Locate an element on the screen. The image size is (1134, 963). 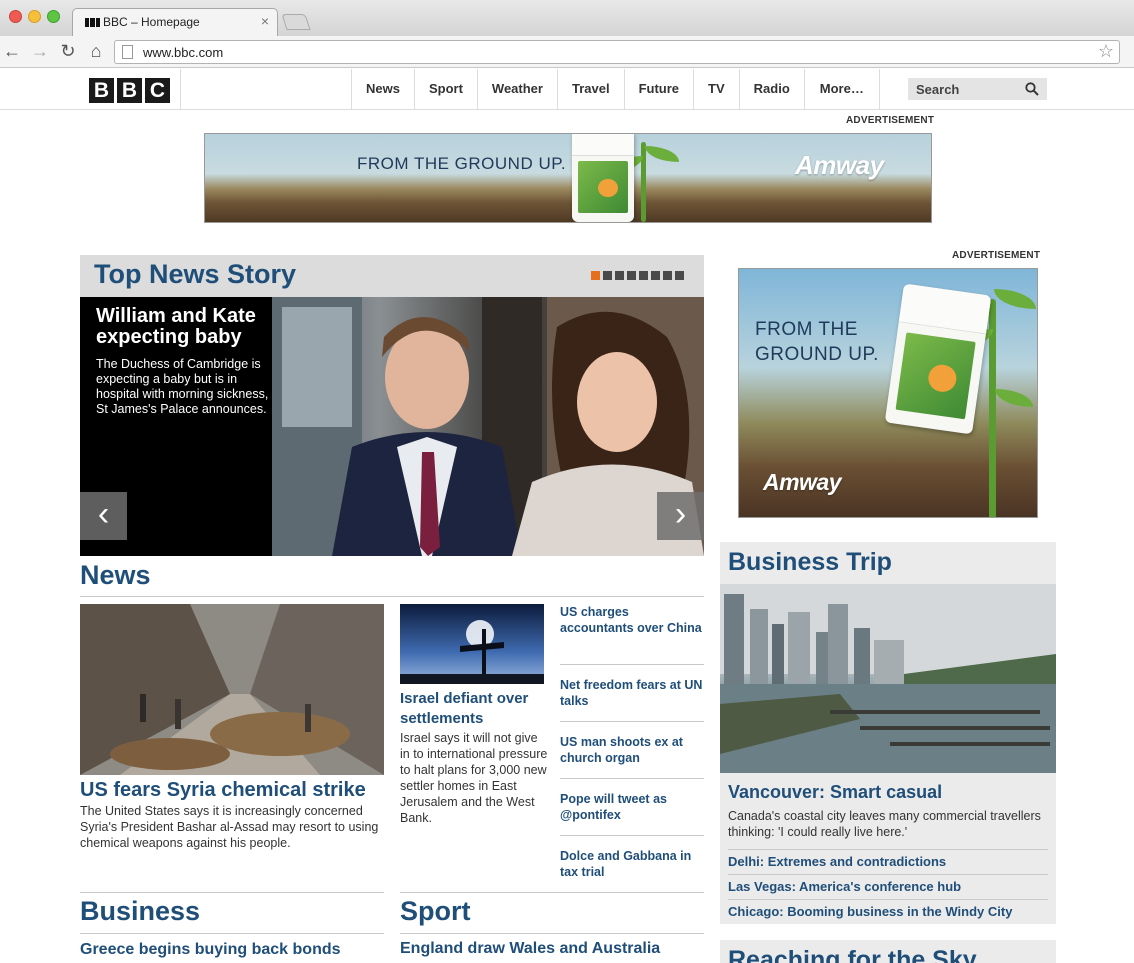
sport-section-title: Sport is located at coordinates (435, 911).